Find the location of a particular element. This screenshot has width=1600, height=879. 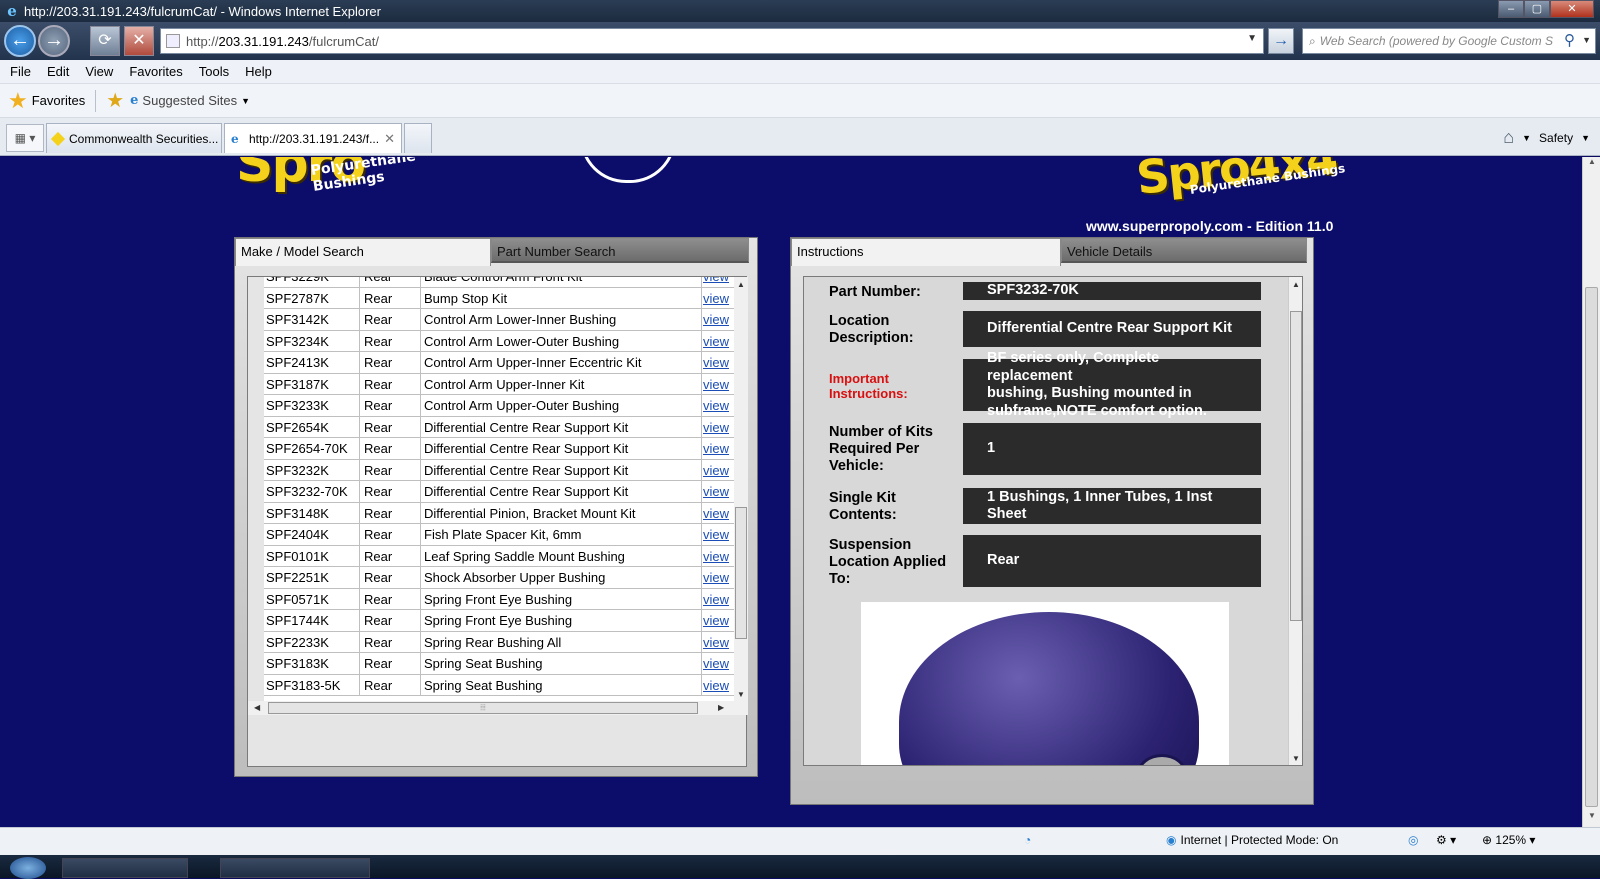

scroll-left-icon: ◀ is located at coordinates (257, 708).